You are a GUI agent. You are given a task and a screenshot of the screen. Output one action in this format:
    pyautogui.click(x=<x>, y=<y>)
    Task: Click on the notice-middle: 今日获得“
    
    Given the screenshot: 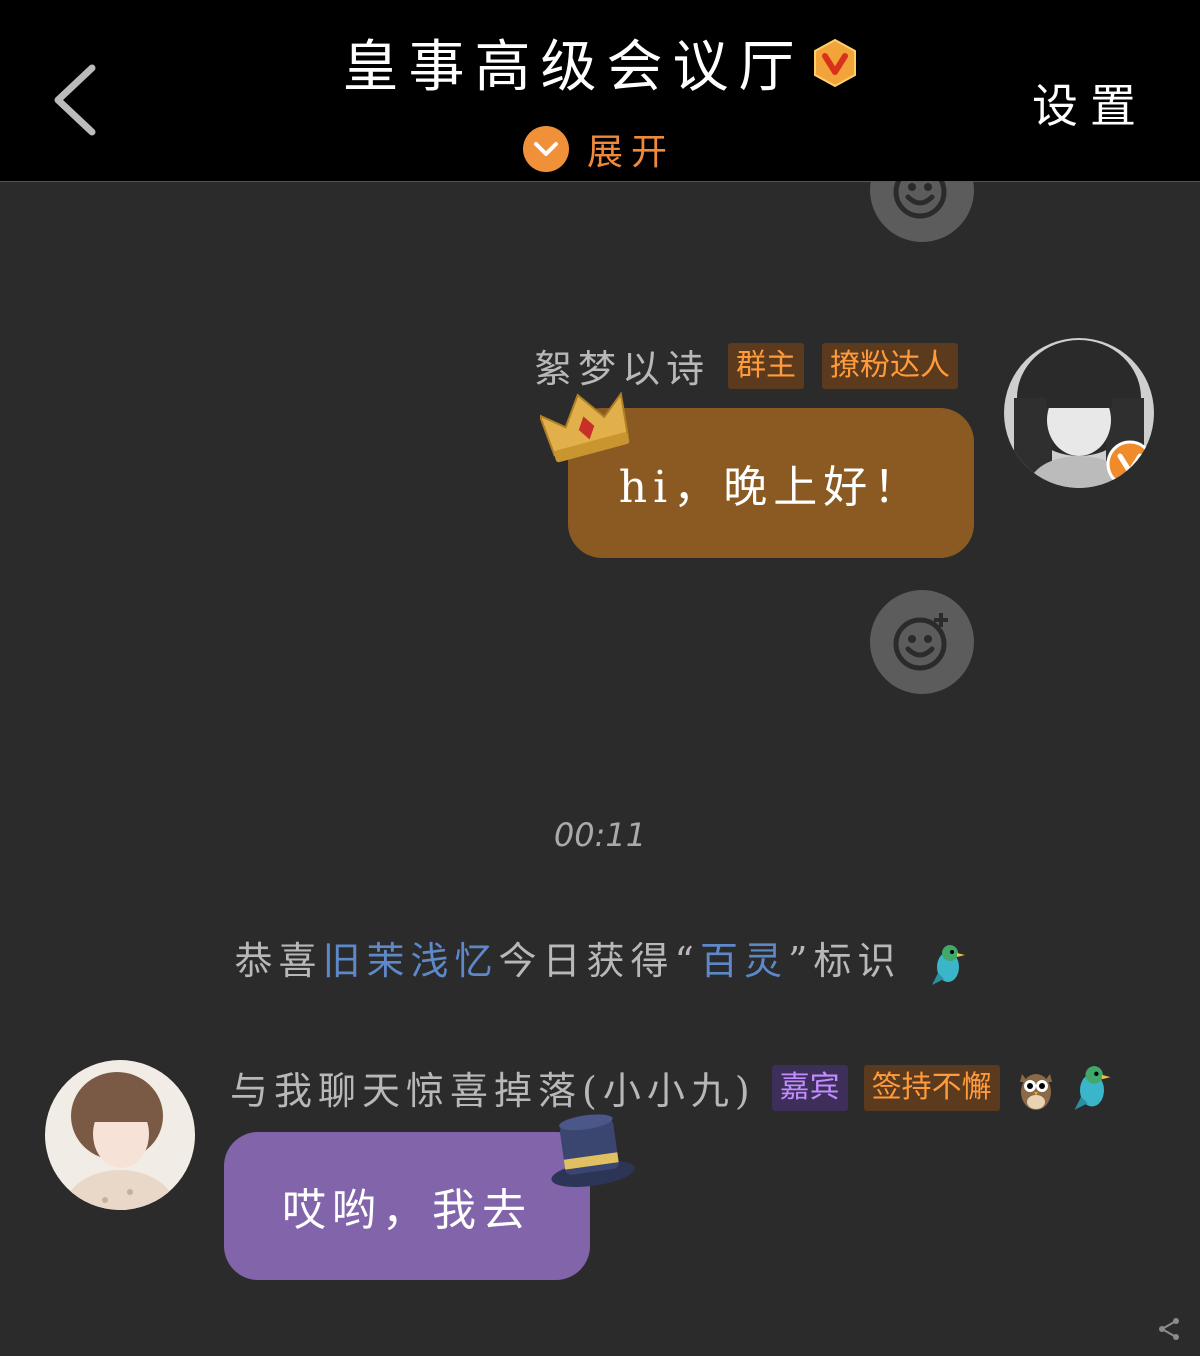 What is the action you would take?
    pyautogui.click(x=599, y=961)
    